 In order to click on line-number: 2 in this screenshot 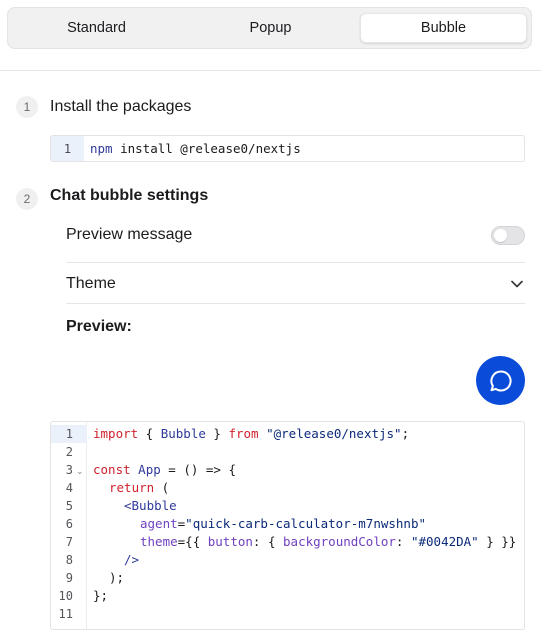, I will do `click(69, 452)`.